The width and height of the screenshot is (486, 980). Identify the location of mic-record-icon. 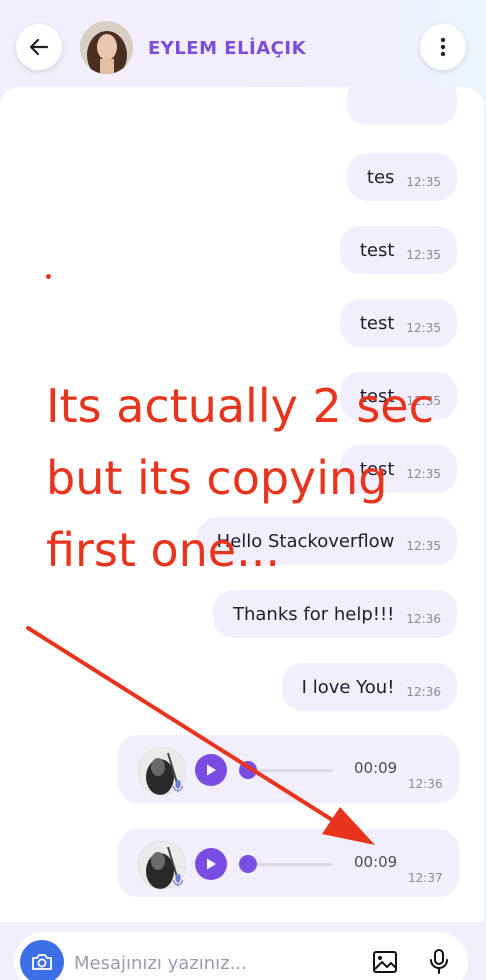
(439, 962).